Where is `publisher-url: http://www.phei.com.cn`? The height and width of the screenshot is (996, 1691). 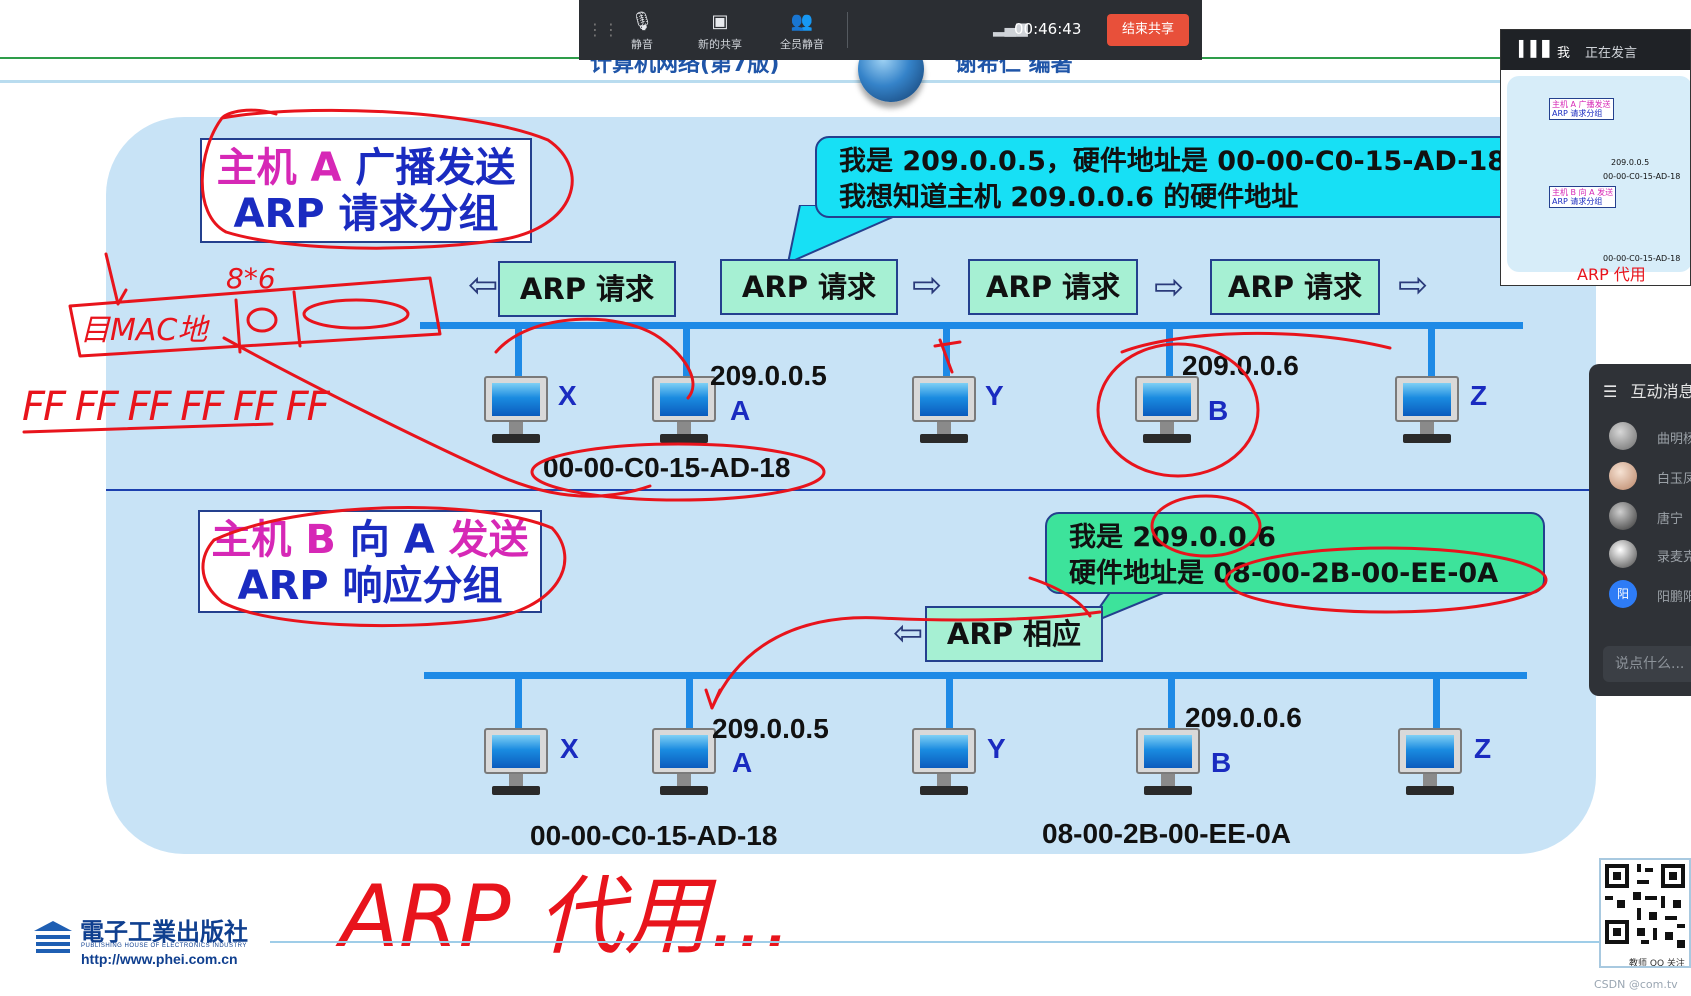
publisher-url: http://www.phei.com.cn is located at coordinates (159, 959).